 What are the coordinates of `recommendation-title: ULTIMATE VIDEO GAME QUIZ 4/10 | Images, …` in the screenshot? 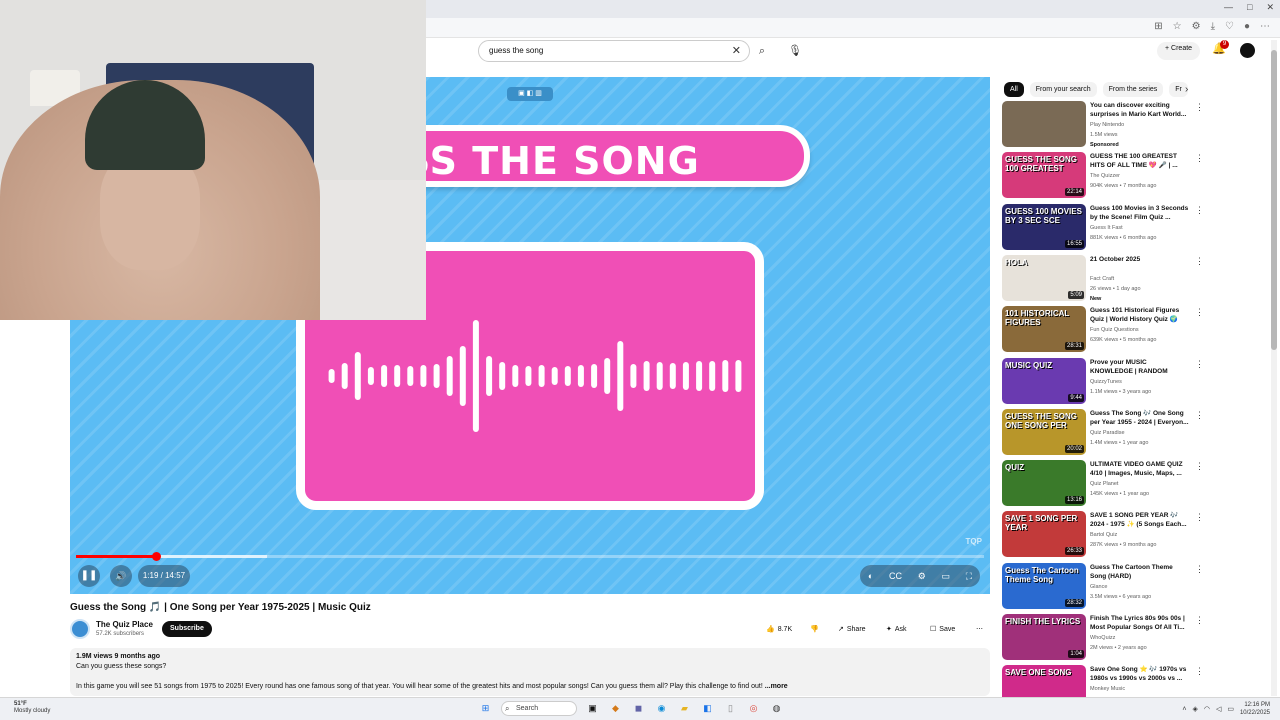 It's located at (1140, 469).